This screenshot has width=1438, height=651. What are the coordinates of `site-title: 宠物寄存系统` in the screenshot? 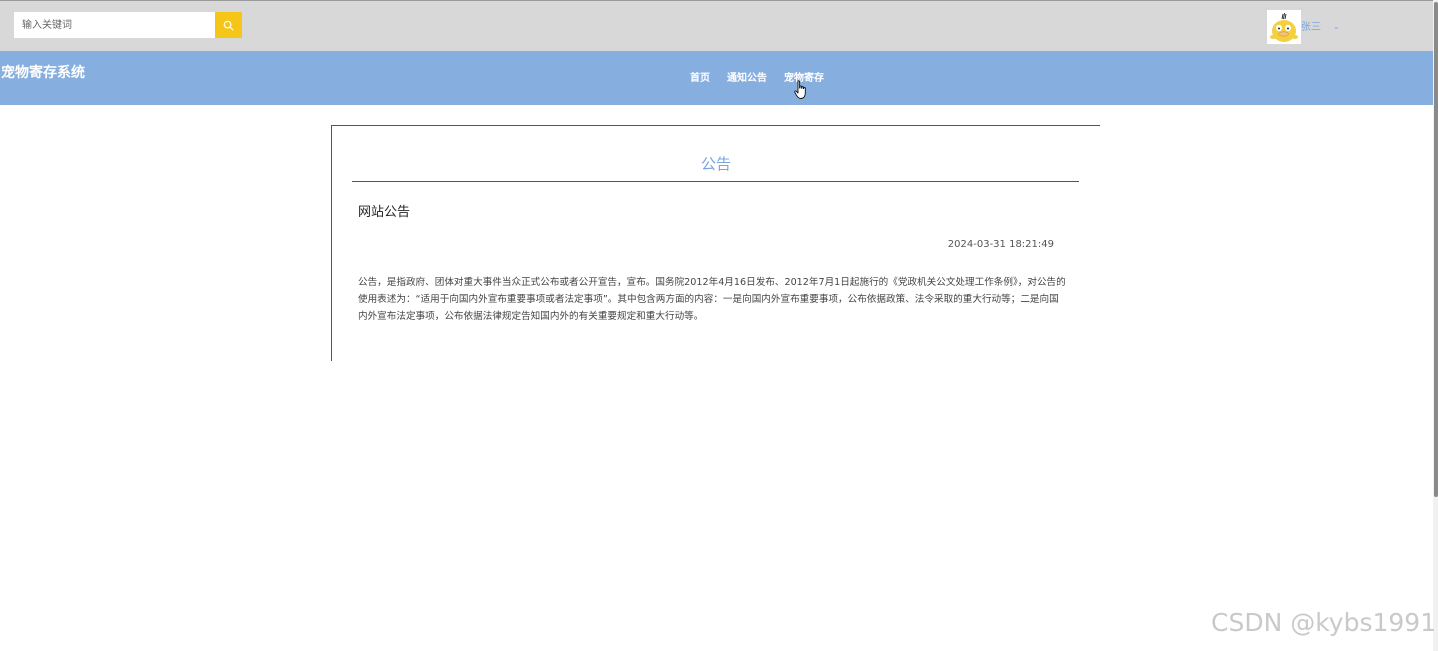 It's located at (43, 73).